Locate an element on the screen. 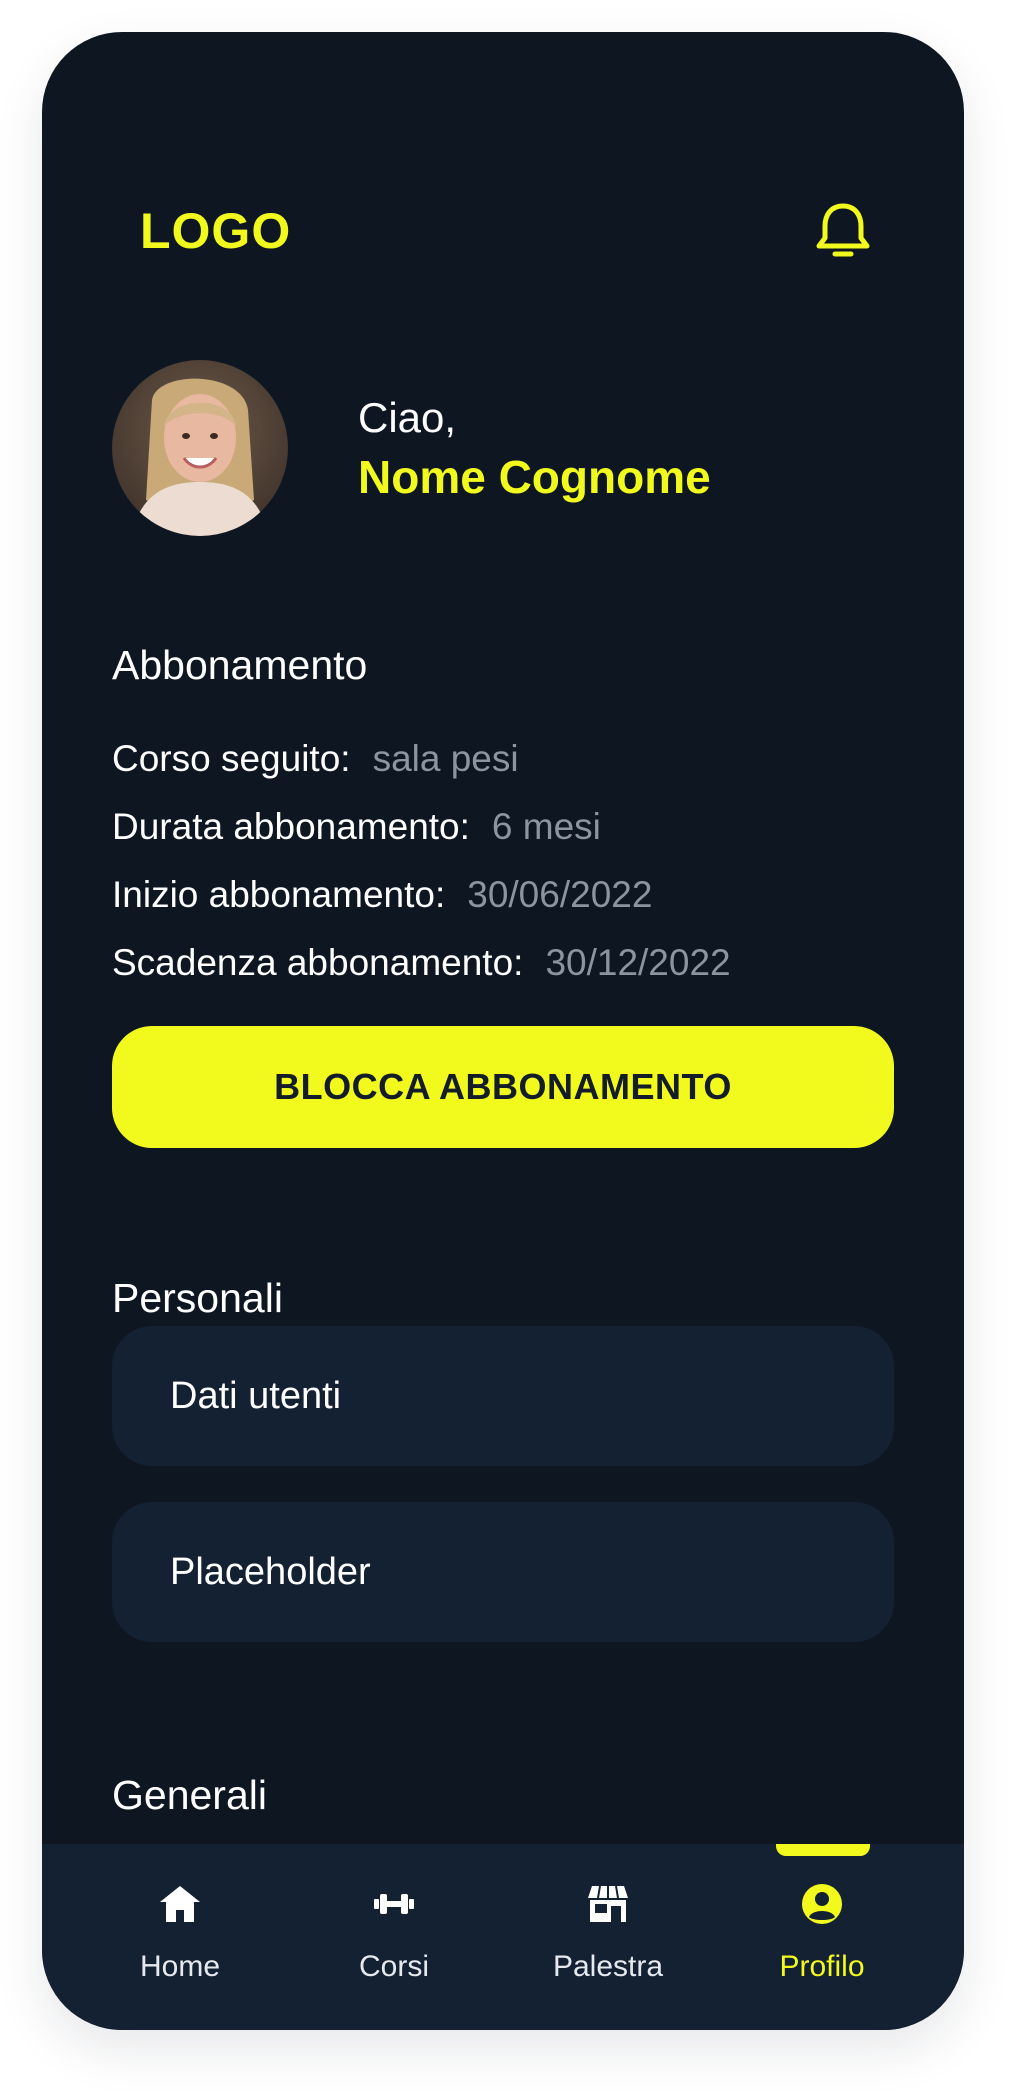 This screenshot has height=2096, width=1020. info-value: 6 mesi is located at coordinates (546, 826).